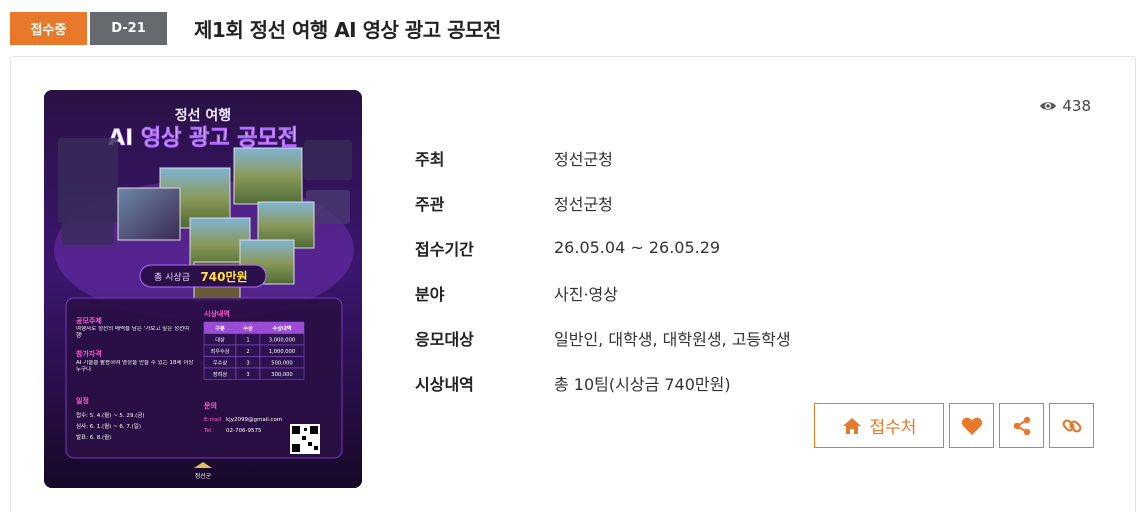 Image resolution: width=1148 pixels, height=512 pixels. I want to click on poster-contact-tel: 02-706-9575, so click(244, 431).